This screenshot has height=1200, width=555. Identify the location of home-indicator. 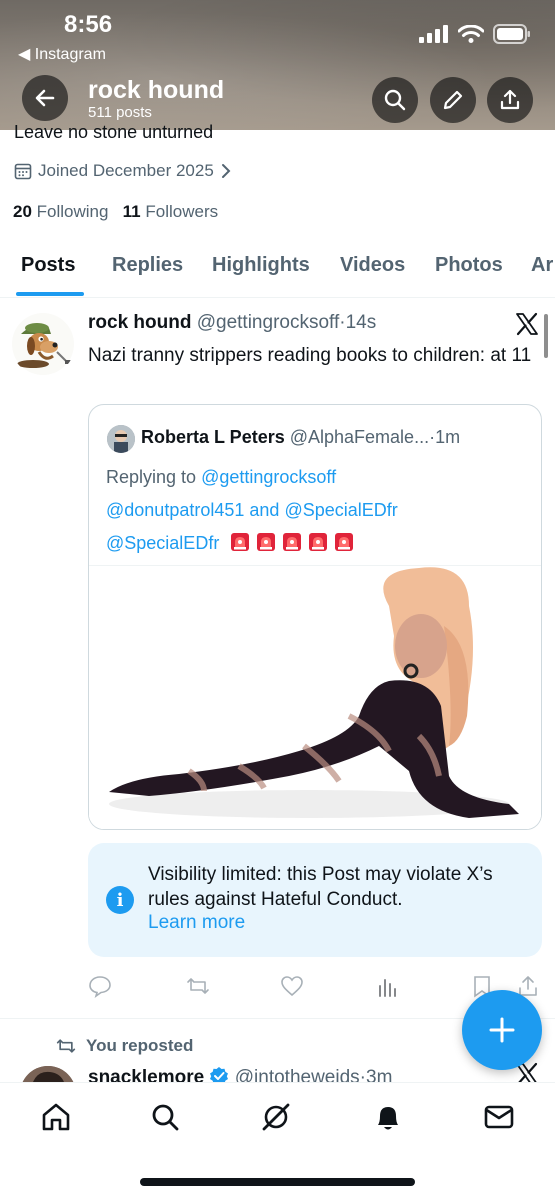
(277, 1182).